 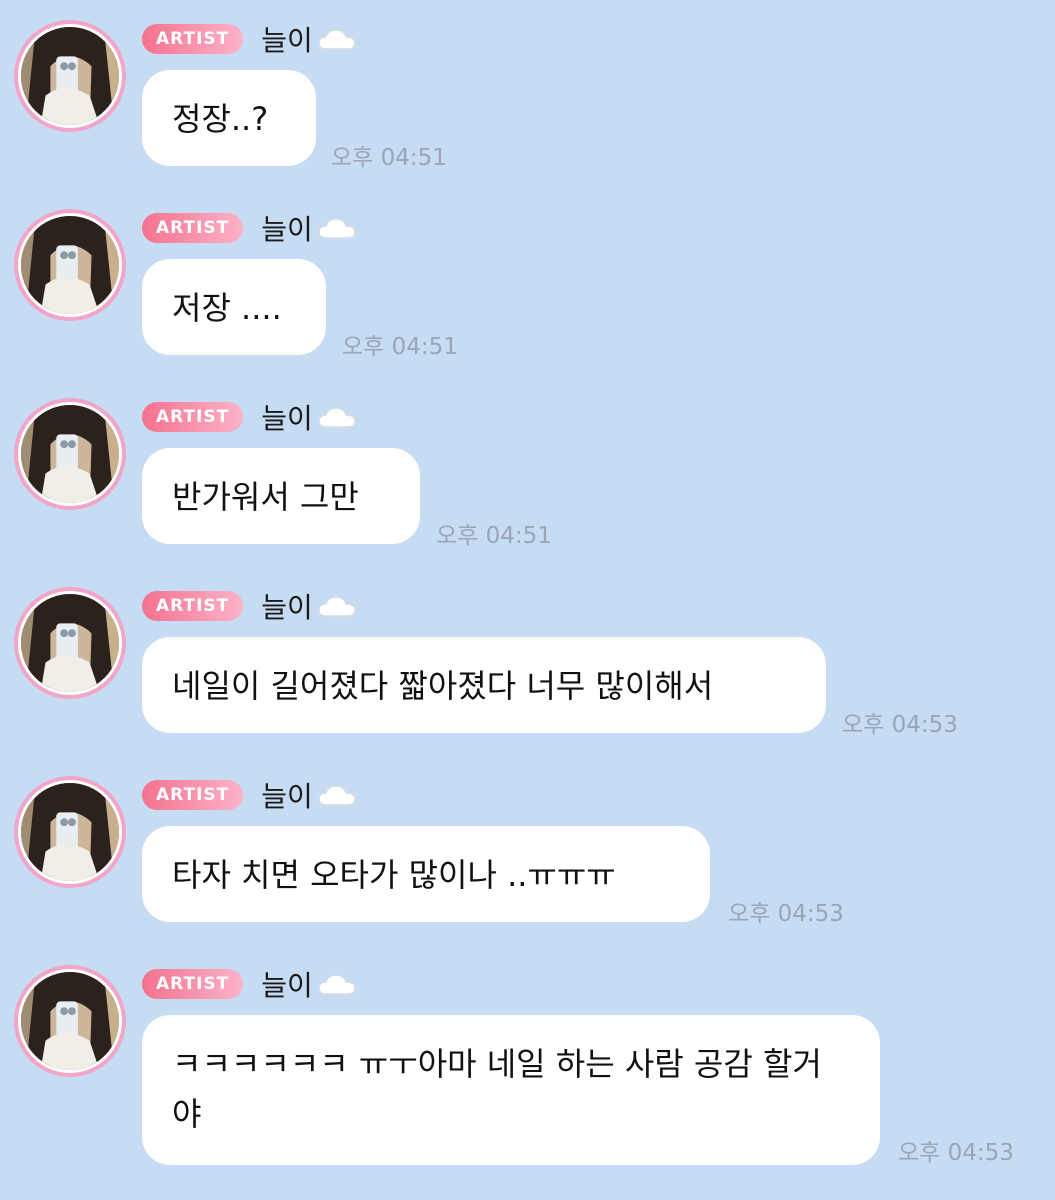 What do you see at coordinates (511, 1090) in the screenshot?
I see `message-bubble: ㅋㅋㅋㅋㅋㅋ ㅠㅜ아마 네일 하는 사람 공감 할거야` at bounding box center [511, 1090].